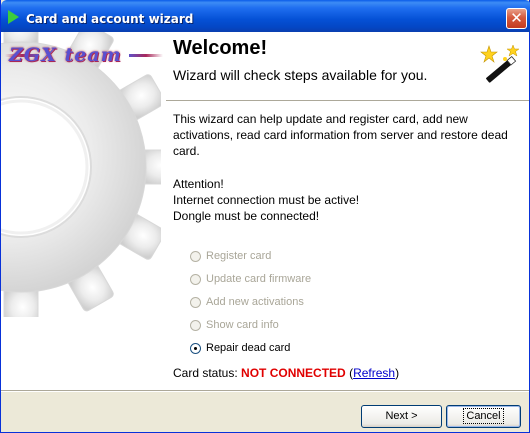 This screenshot has width=530, height=433. Describe the element at coordinates (239, 256) in the screenshot. I see `option-label: Register card` at that location.